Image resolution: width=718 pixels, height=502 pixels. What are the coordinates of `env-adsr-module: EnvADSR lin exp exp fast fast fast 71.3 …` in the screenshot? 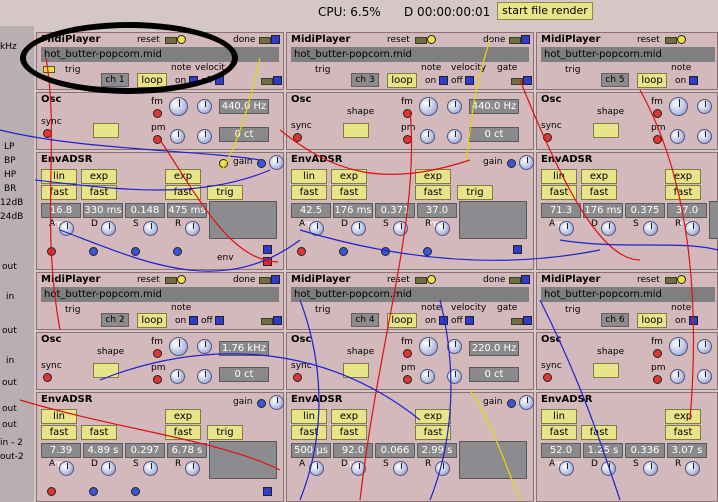 It's located at (627, 211).